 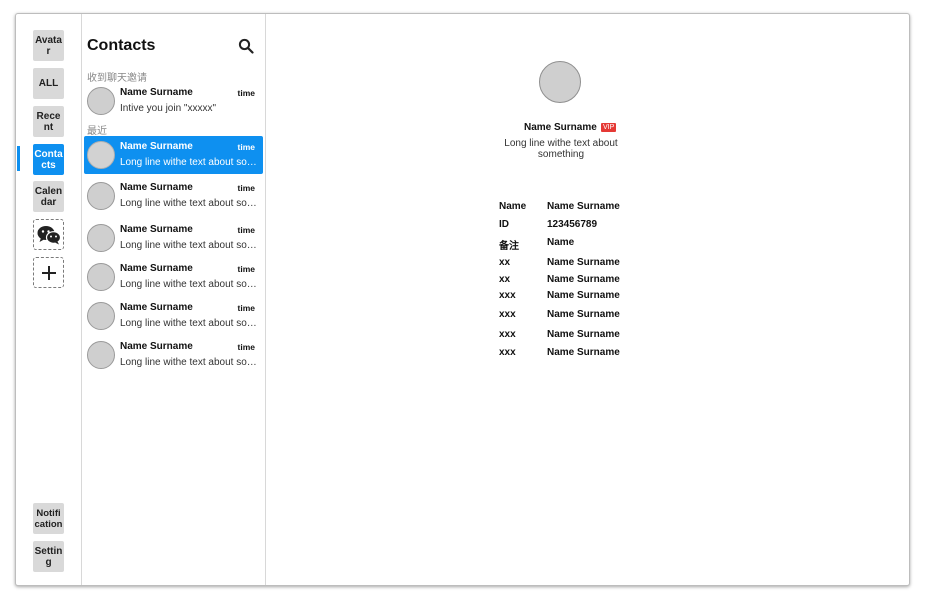 I want to click on info-value: Name, so click(x=561, y=242).